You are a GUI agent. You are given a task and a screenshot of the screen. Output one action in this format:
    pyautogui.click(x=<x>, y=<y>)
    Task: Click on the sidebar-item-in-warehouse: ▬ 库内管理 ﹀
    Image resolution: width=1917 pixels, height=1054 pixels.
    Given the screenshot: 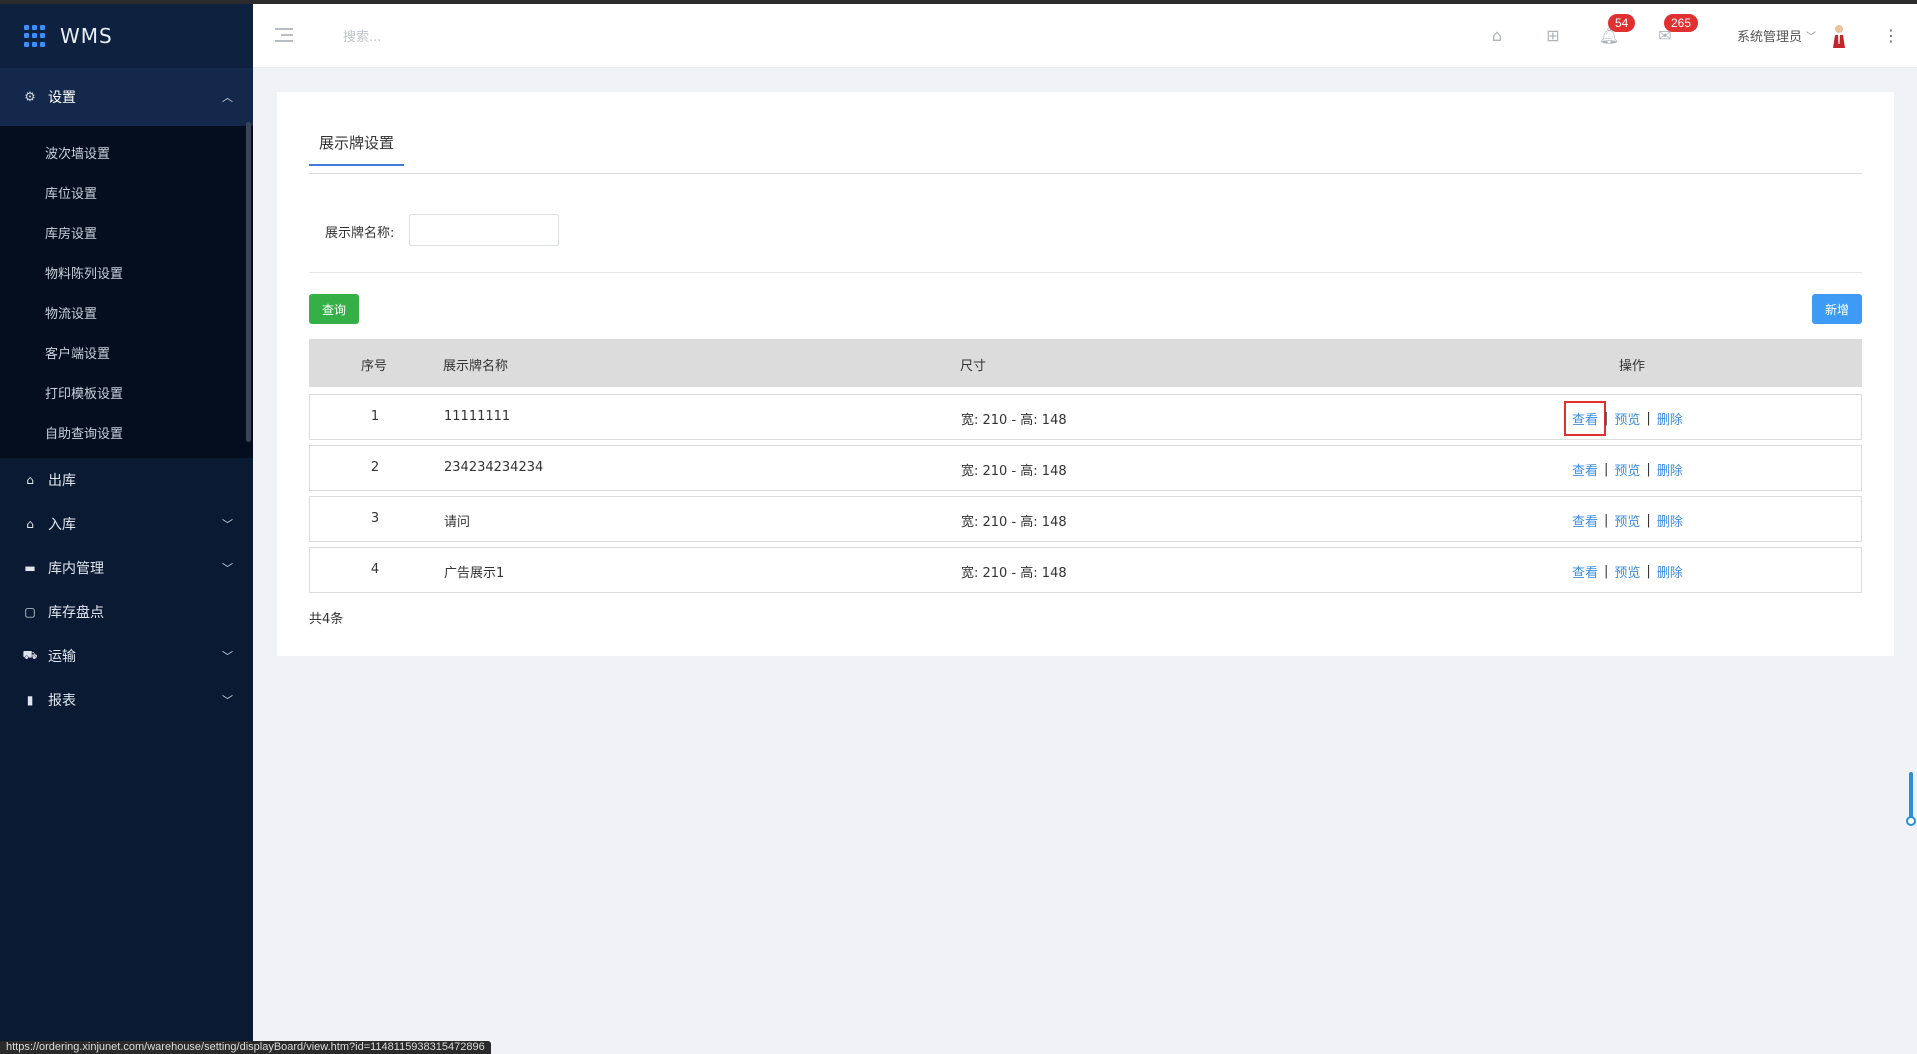 What is the action you would take?
    pyautogui.click(x=126, y=568)
    